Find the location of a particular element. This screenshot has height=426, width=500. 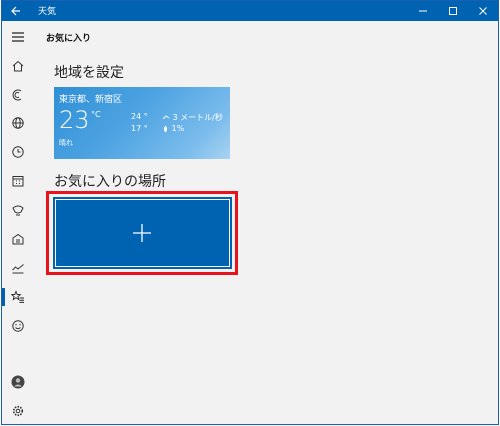

maximize-icon is located at coordinates (453, 11).